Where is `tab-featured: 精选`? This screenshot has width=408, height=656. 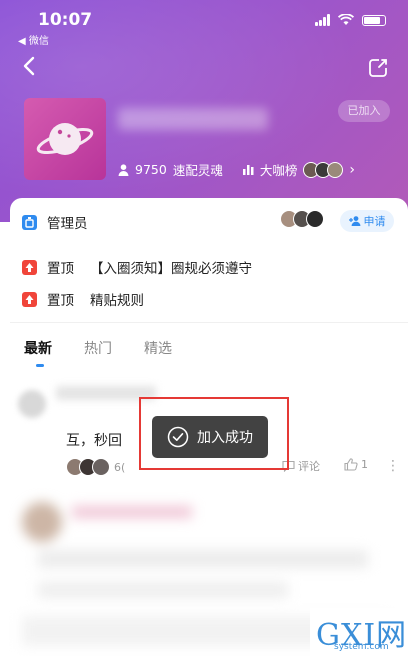 tab-featured: 精选 is located at coordinates (158, 348).